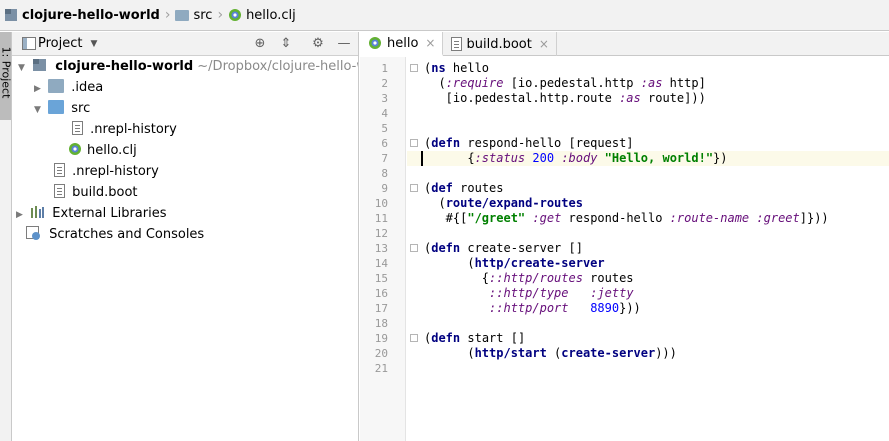  What do you see at coordinates (81, 108) in the screenshot?
I see `tree-item-label: src` at bounding box center [81, 108].